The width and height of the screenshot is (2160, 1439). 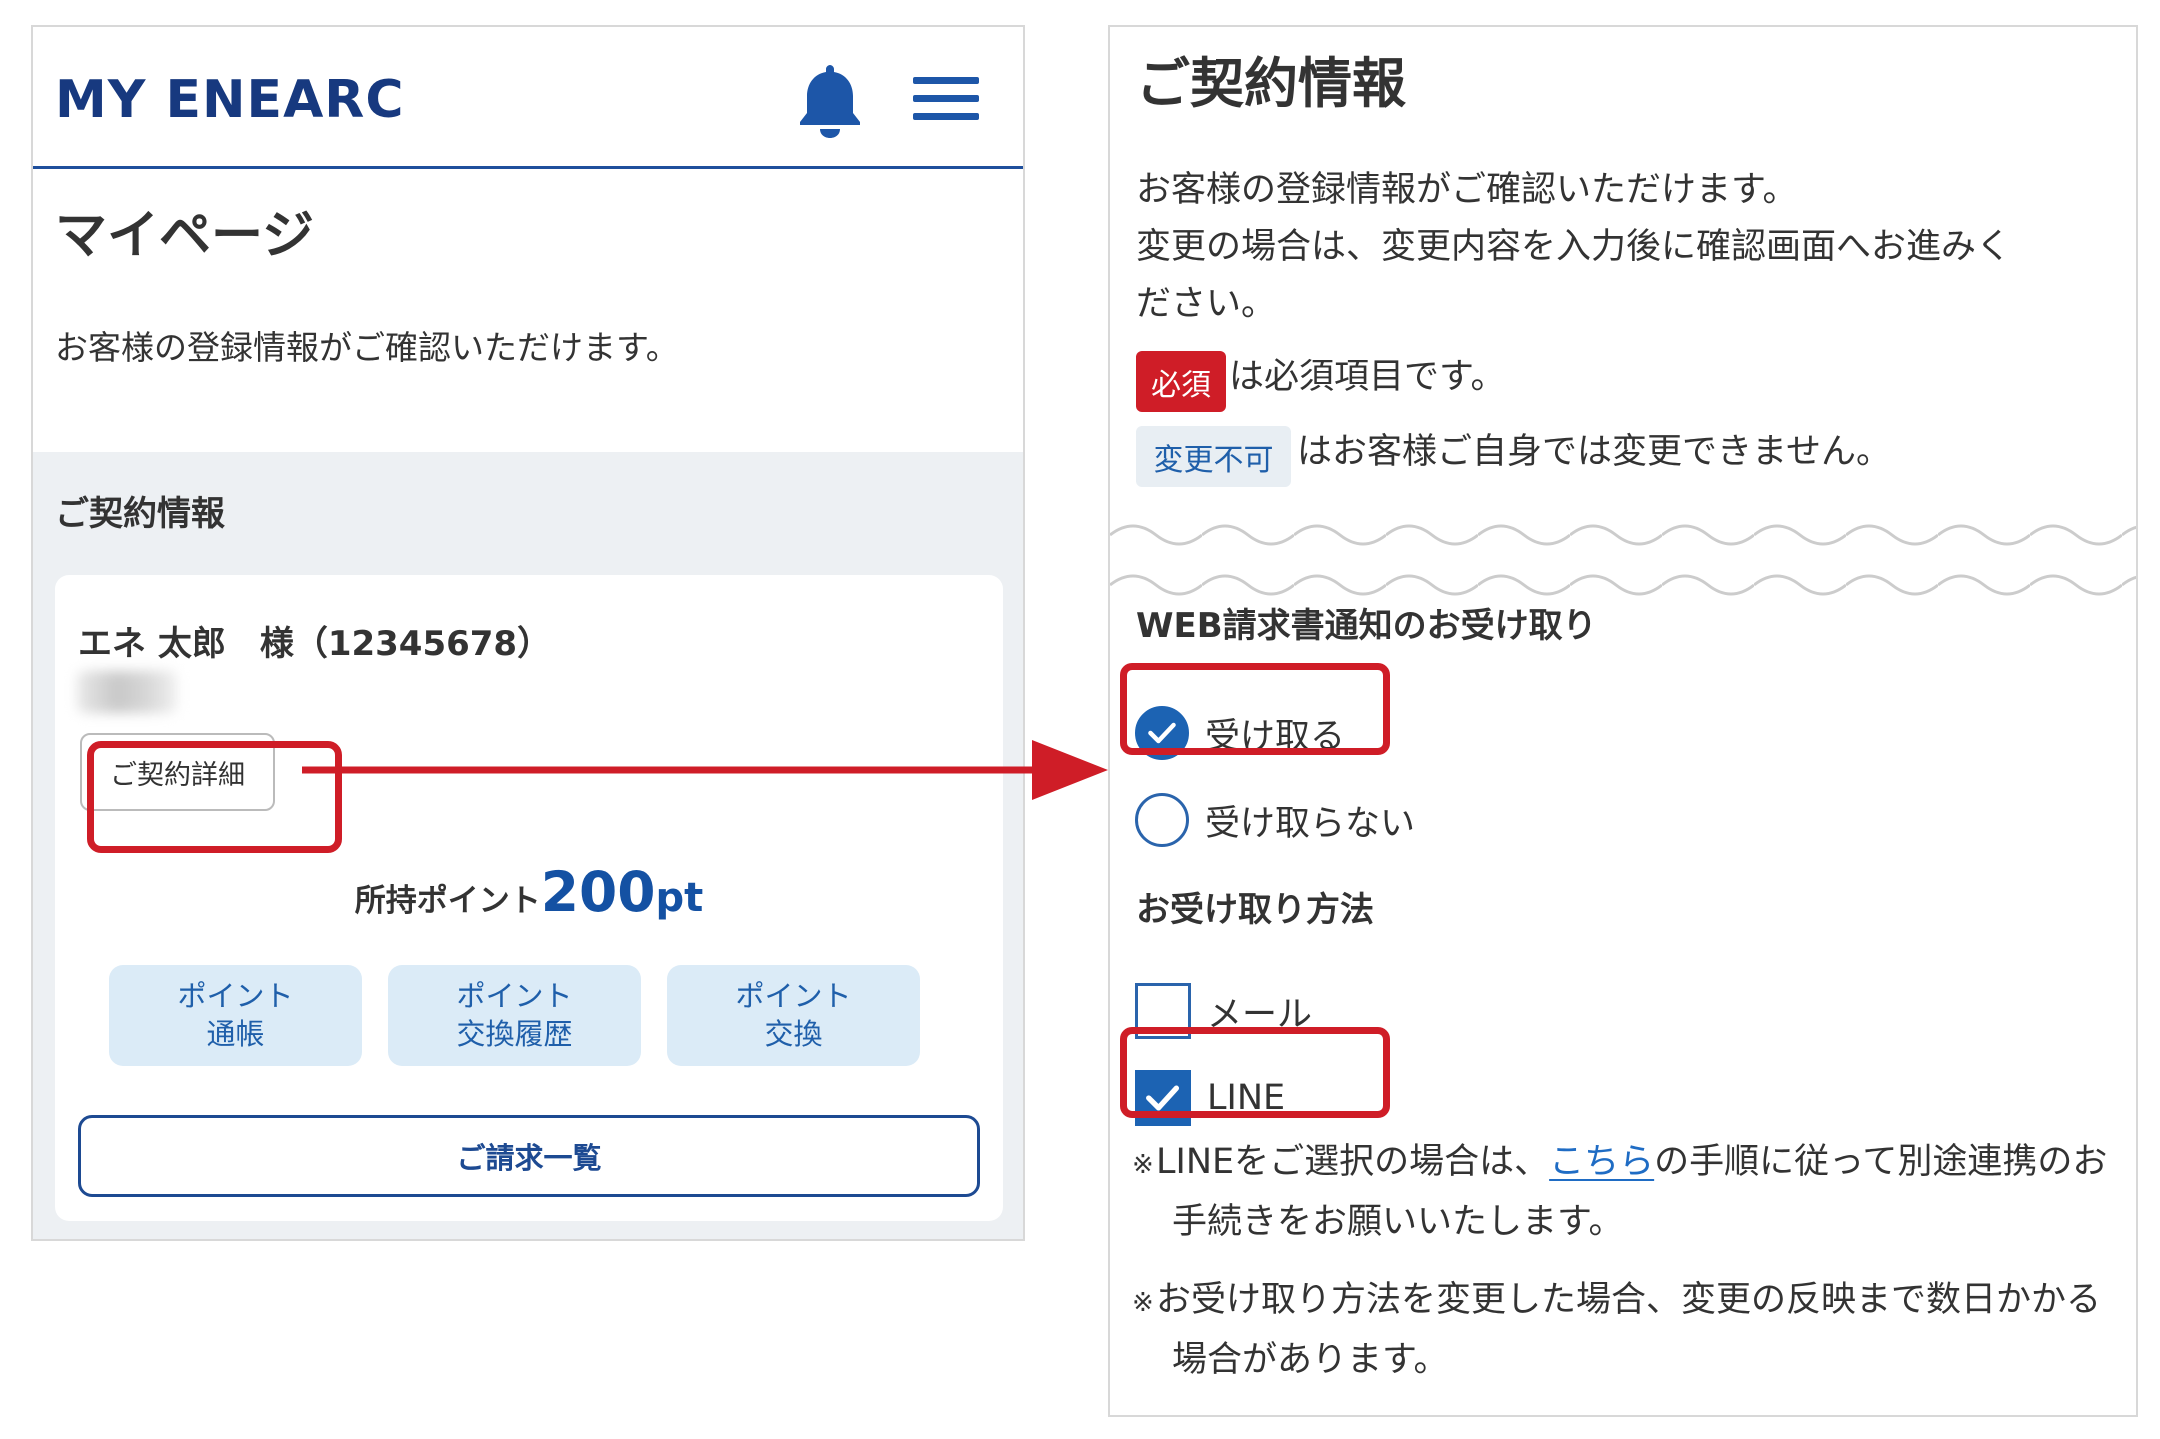 I want to click on arrow-right-icon, so click(x=705, y=770).